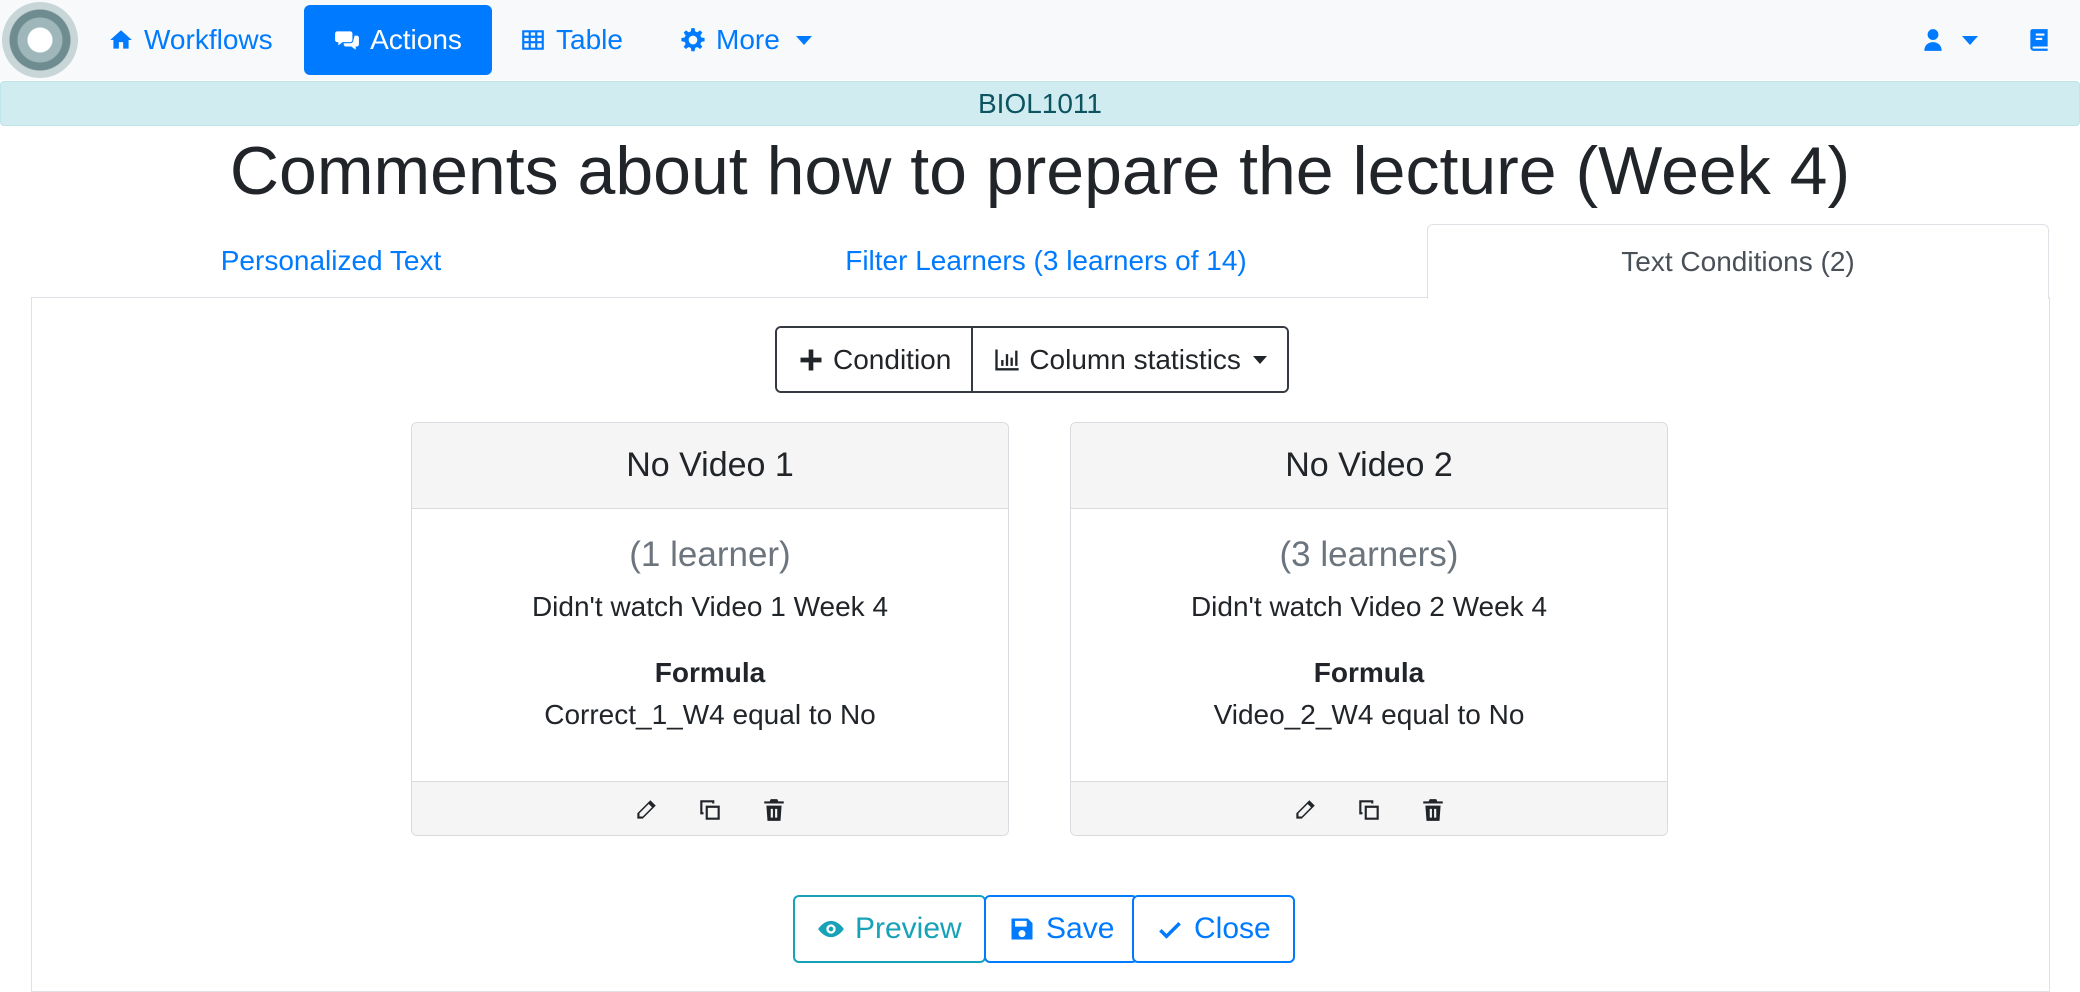 The height and width of the screenshot is (992, 2080). I want to click on conditions-toolbar: Condition Column statistics, so click(1032, 359).